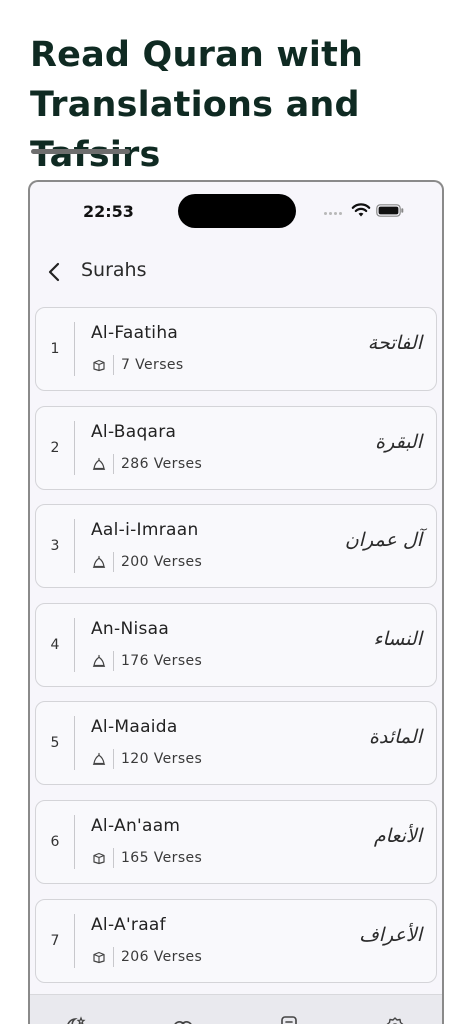  Describe the element at coordinates (145, 530) in the screenshot. I see `surah-name: Aal-i-Imraan` at that location.